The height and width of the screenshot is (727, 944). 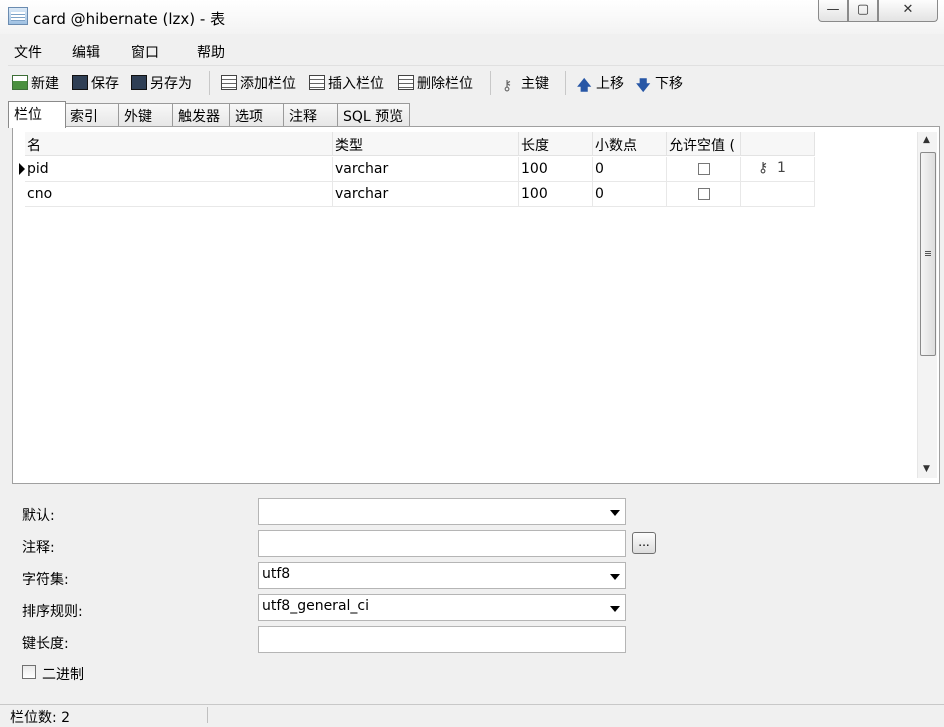 What do you see at coordinates (781, 168) in the screenshot?
I see `key-order: 1` at bounding box center [781, 168].